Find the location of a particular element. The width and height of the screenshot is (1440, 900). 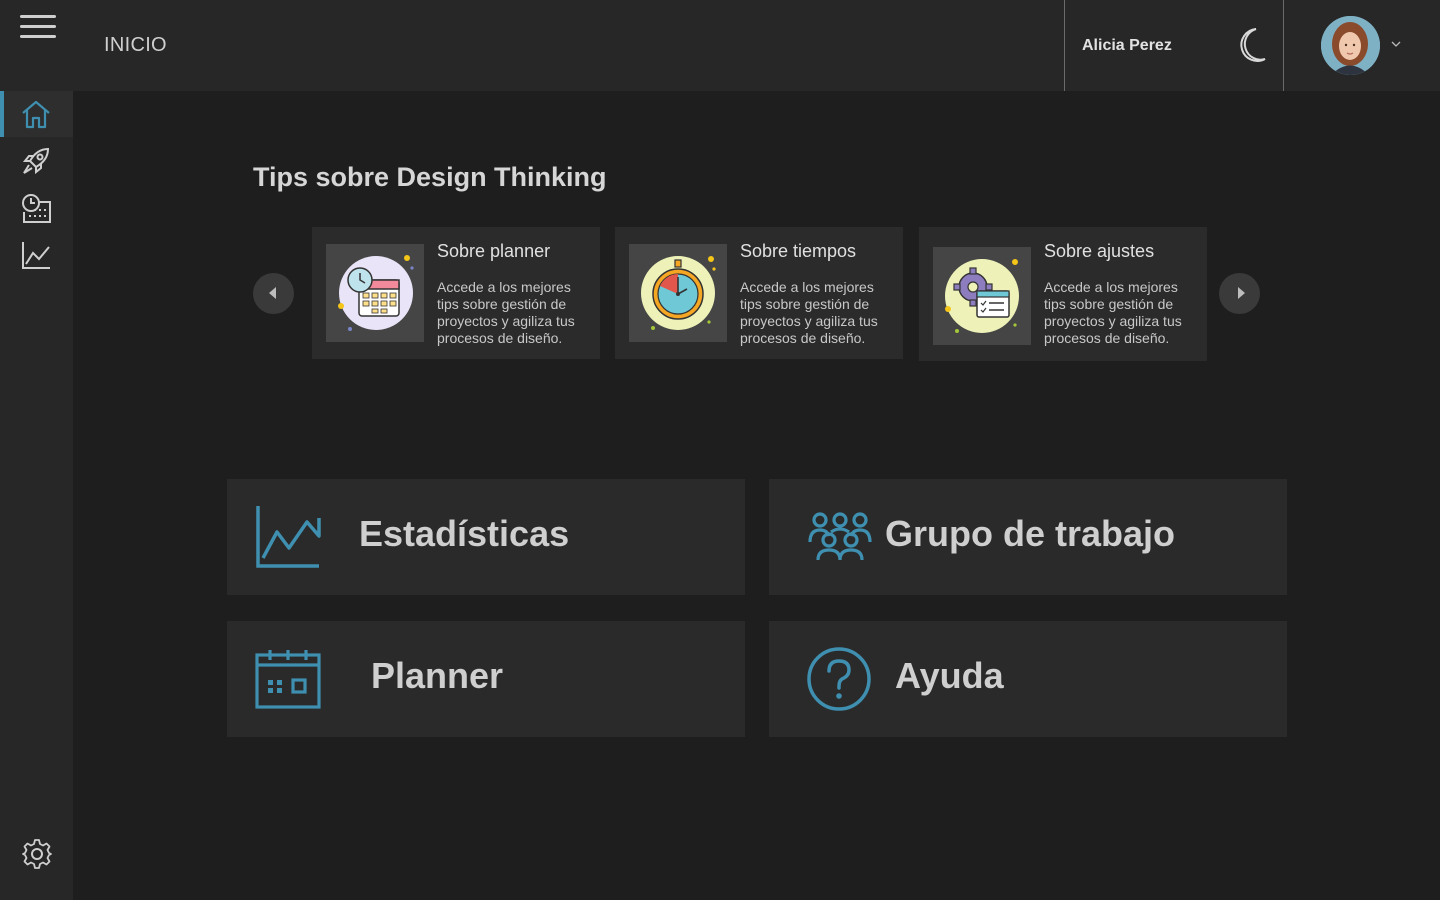

moon-icon is located at coordinates (1250, 45).